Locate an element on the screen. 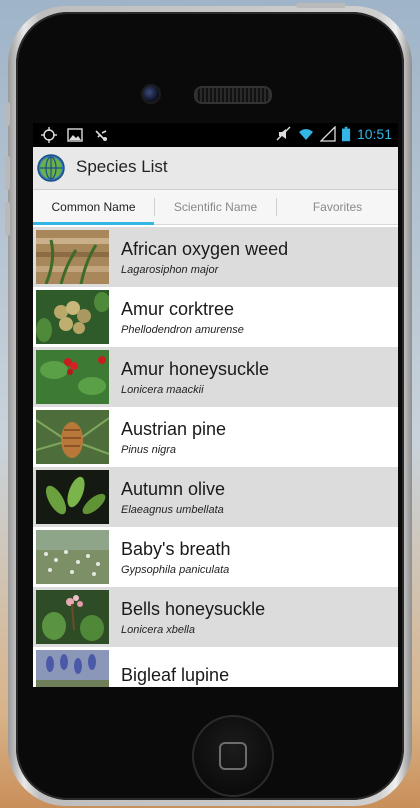 The height and width of the screenshot is (808, 420). scientific-name: Phellodendron amurense is located at coordinates (182, 329).